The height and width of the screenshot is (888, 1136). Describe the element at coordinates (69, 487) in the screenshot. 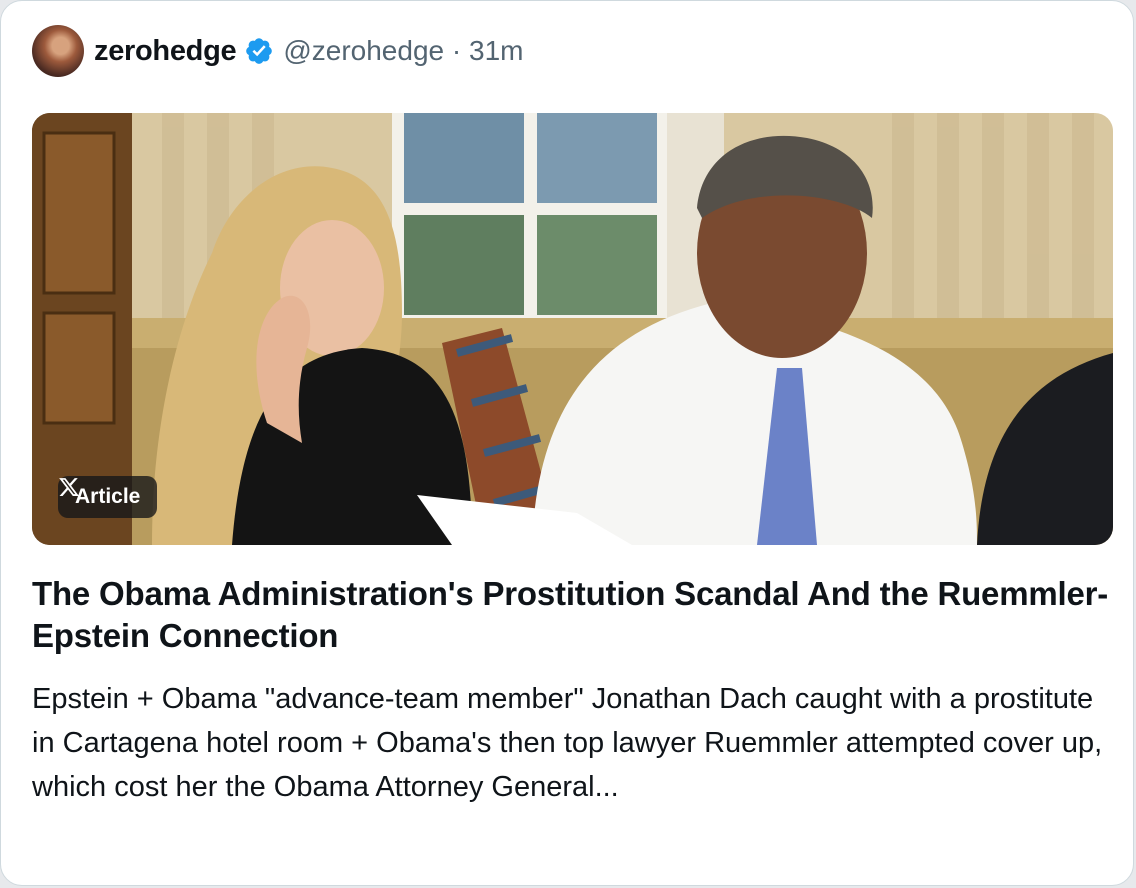

I see `x-logo-icon` at that location.